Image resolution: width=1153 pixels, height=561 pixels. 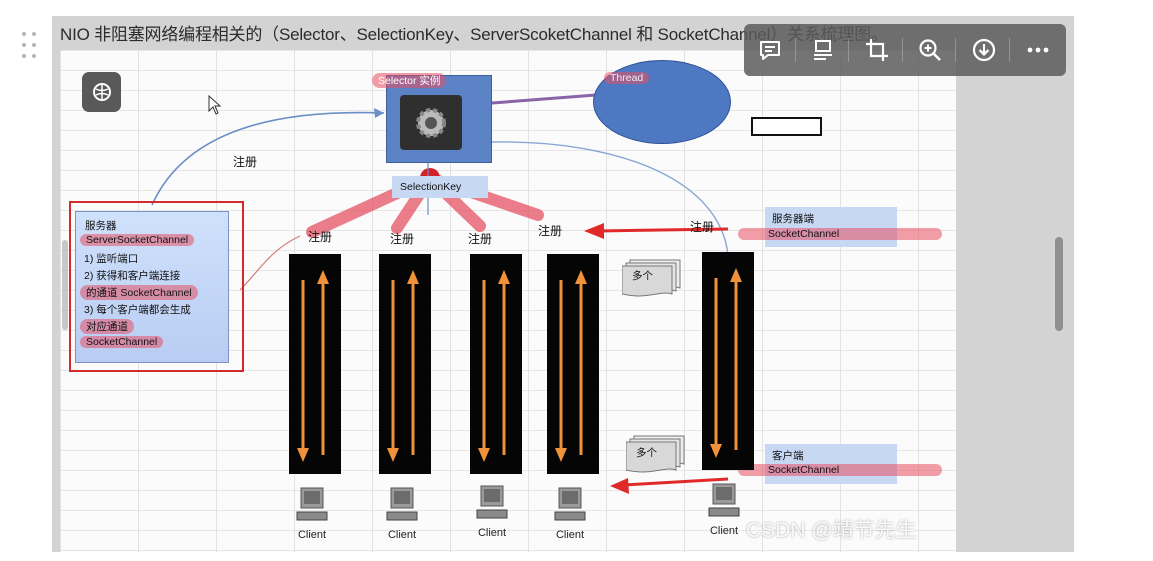 I want to click on image-toolbar, so click(x=905, y=50).